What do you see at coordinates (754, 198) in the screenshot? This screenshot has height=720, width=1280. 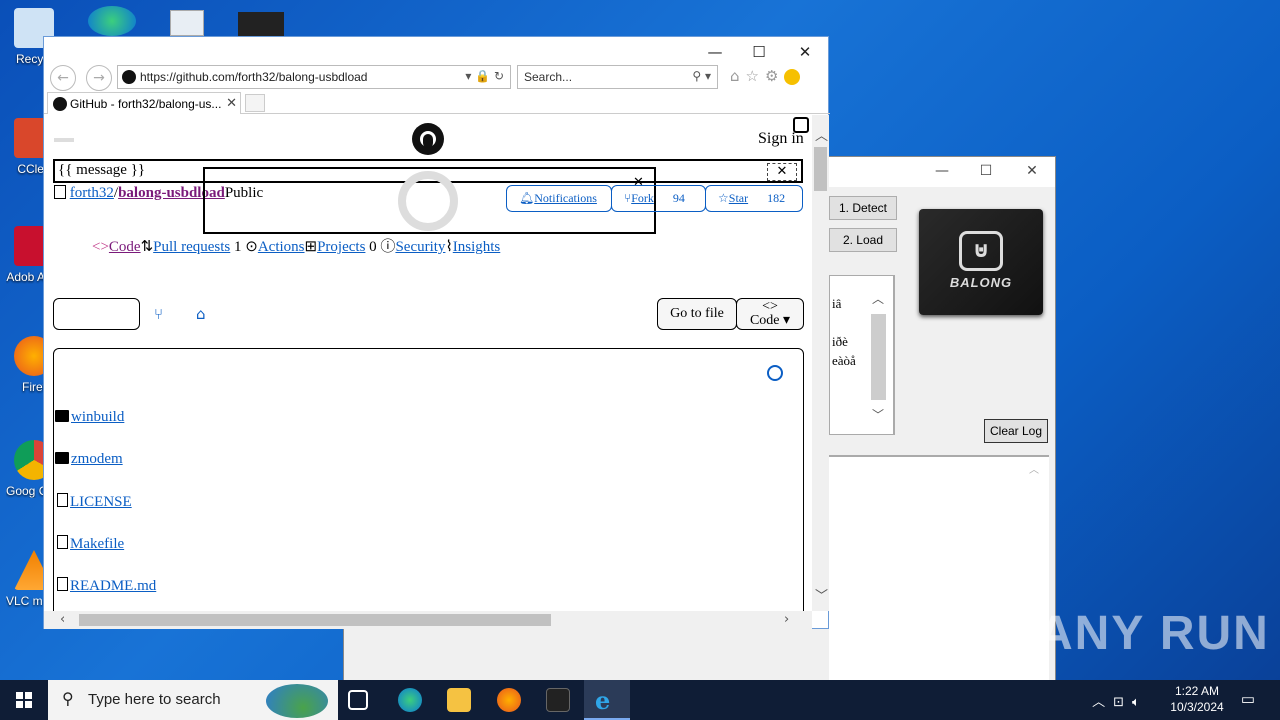 I see `star-button: ☆Star 182` at bounding box center [754, 198].